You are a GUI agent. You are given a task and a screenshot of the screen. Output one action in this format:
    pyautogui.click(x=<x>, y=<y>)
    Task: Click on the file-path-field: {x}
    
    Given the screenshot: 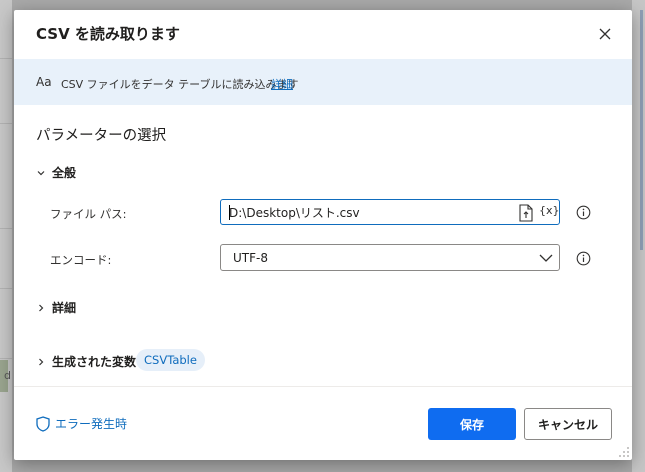 What is the action you would take?
    pyautogui.click(x=390, y=212)
    